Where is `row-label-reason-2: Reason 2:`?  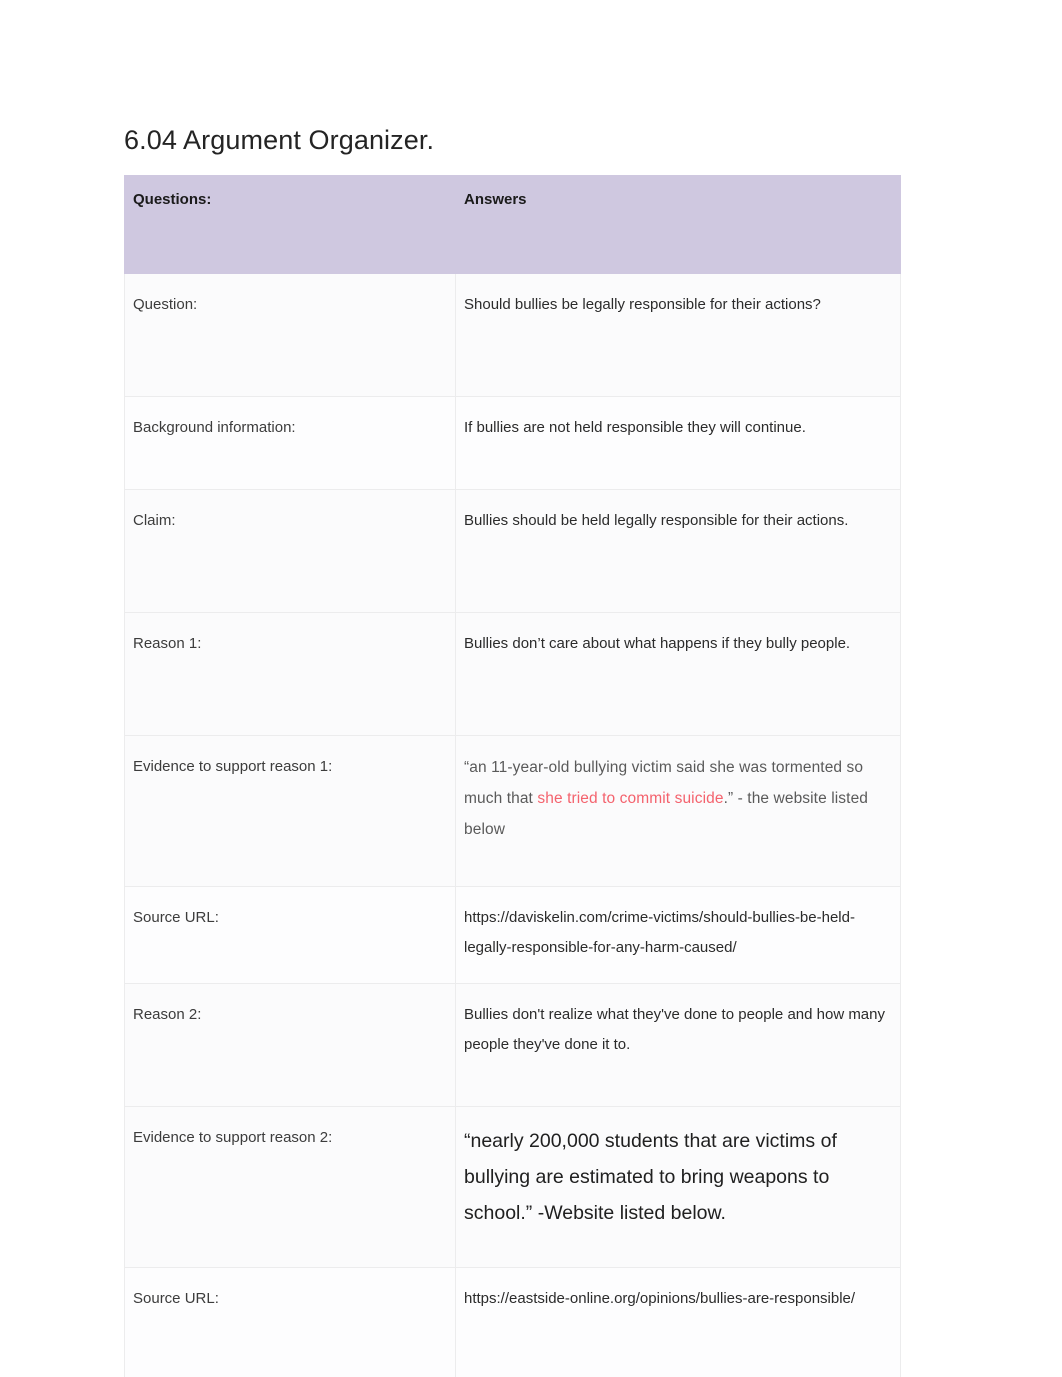
row-label-reason-2: Reason 2: is located at coordinates (290, 1045).